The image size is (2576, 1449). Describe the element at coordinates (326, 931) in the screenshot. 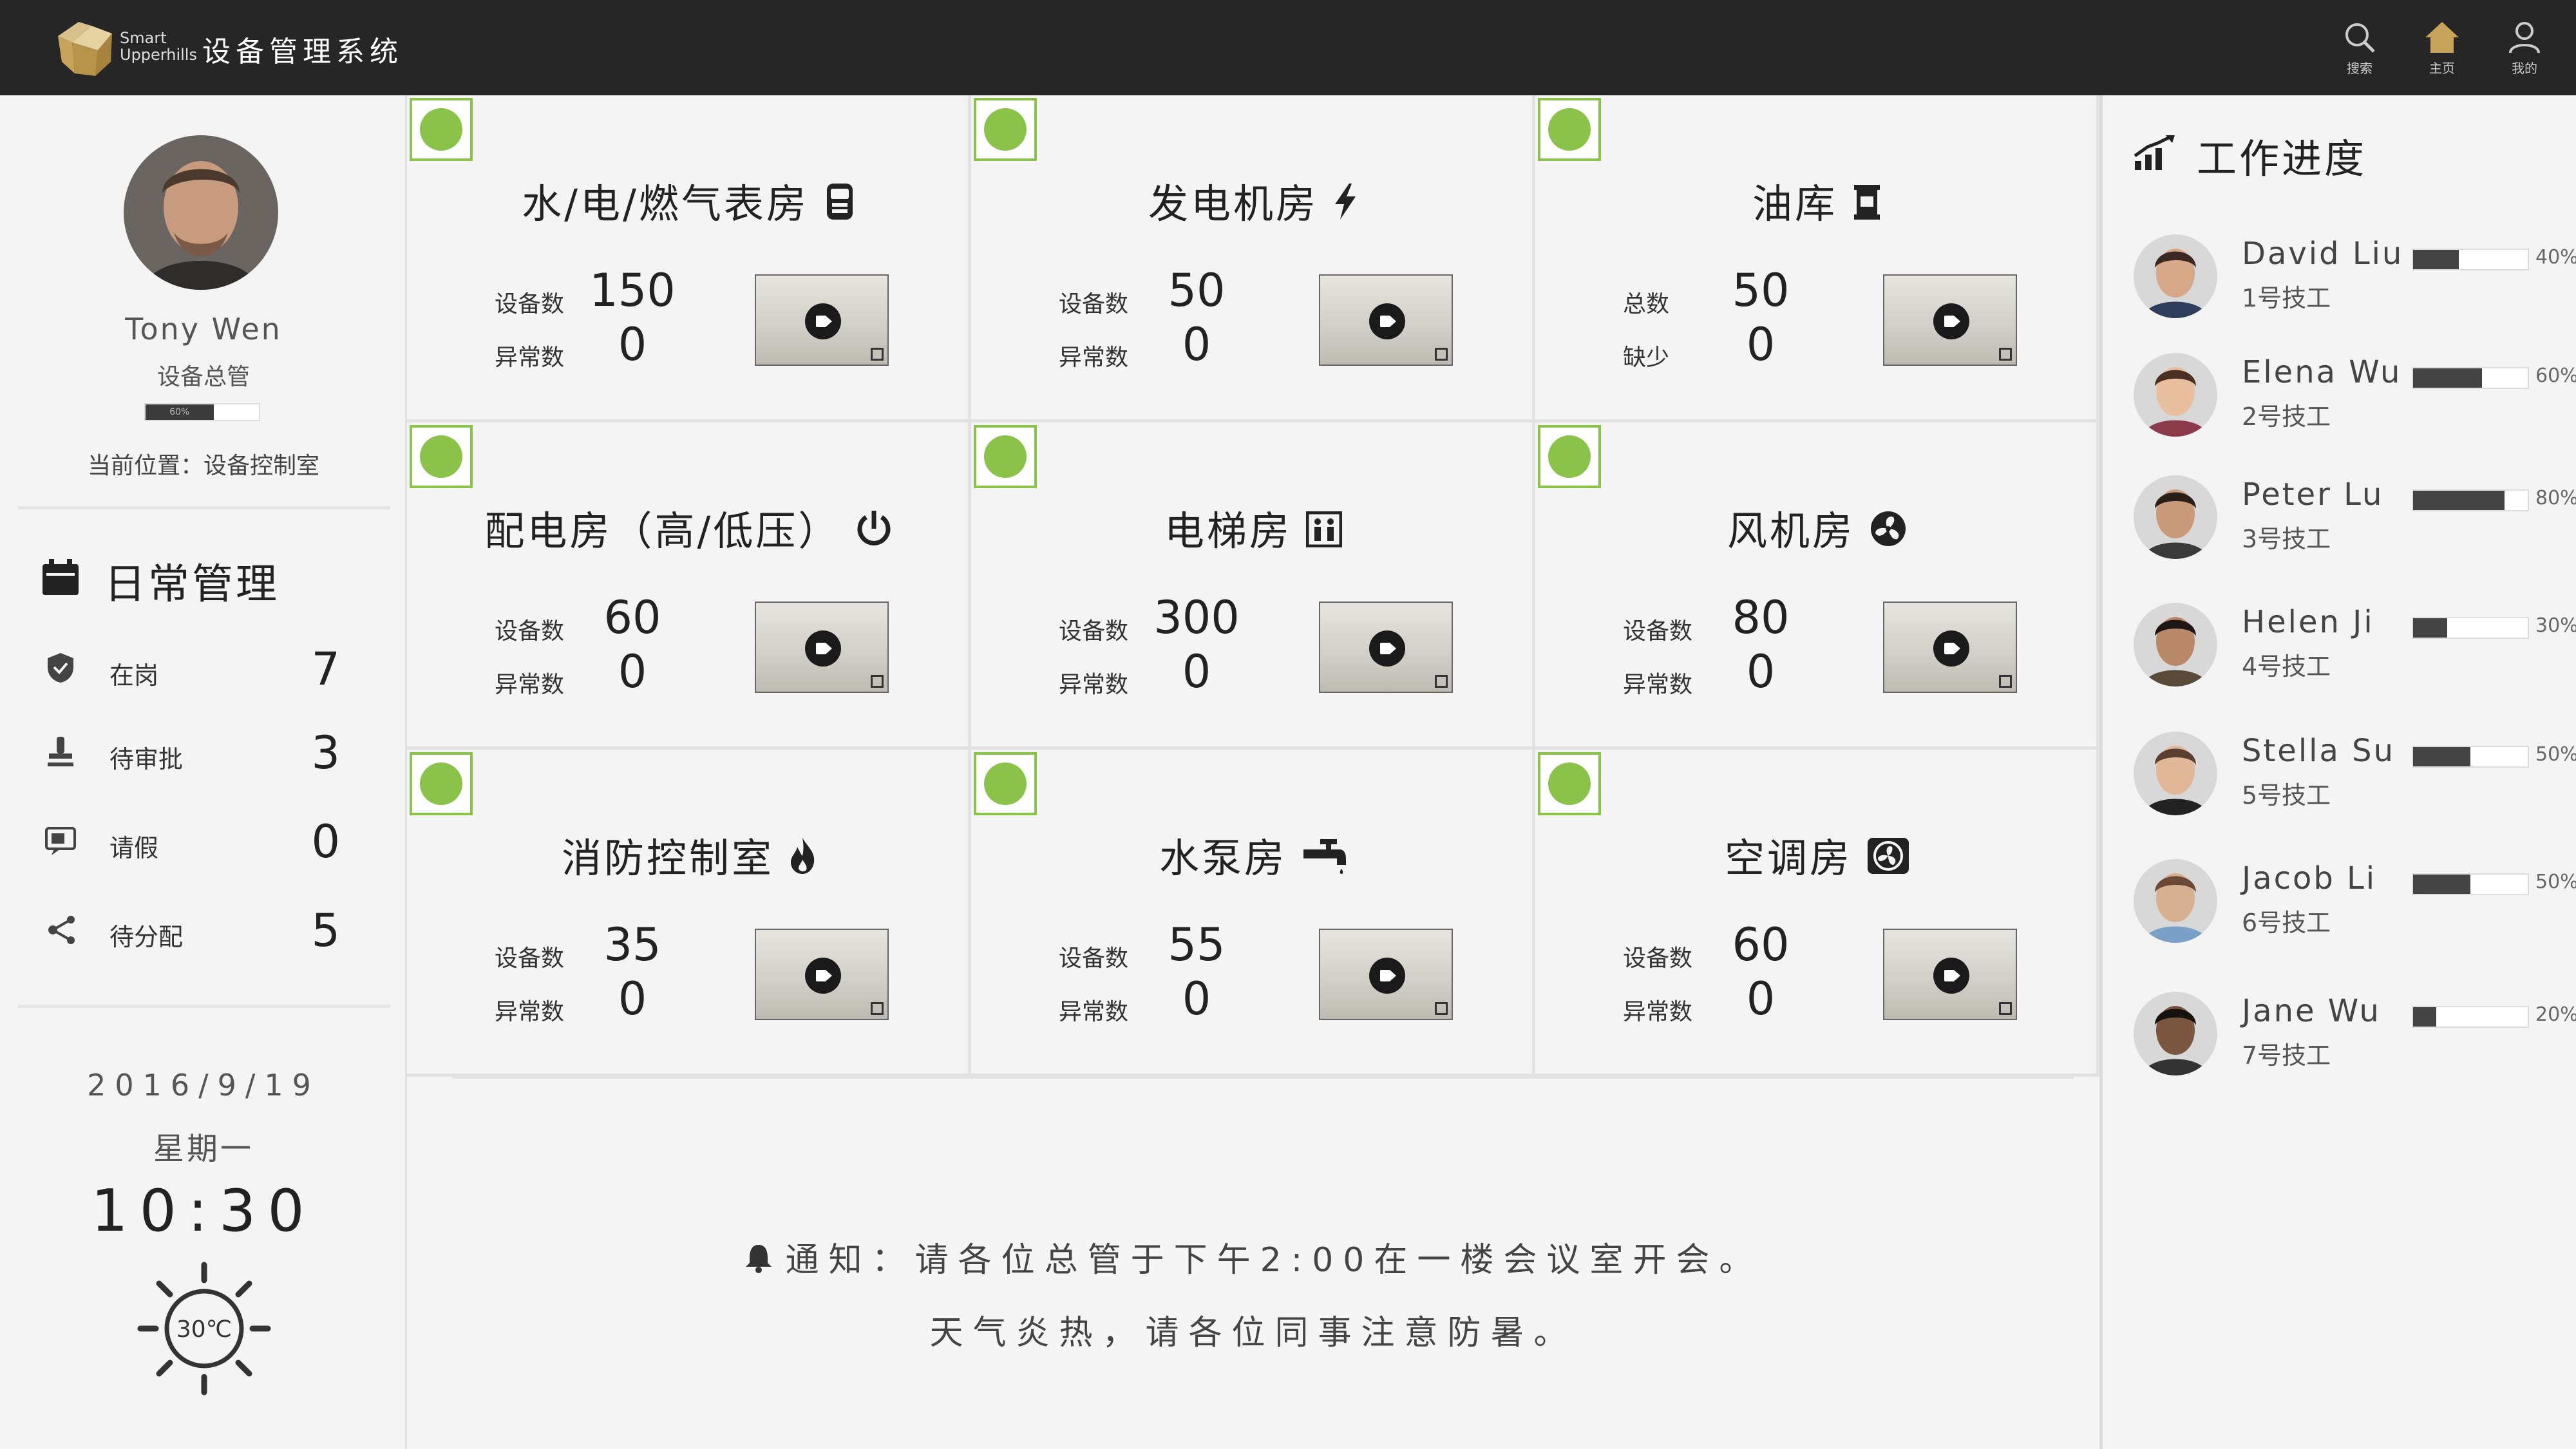

I see `daily-item-count: 5` at that location.